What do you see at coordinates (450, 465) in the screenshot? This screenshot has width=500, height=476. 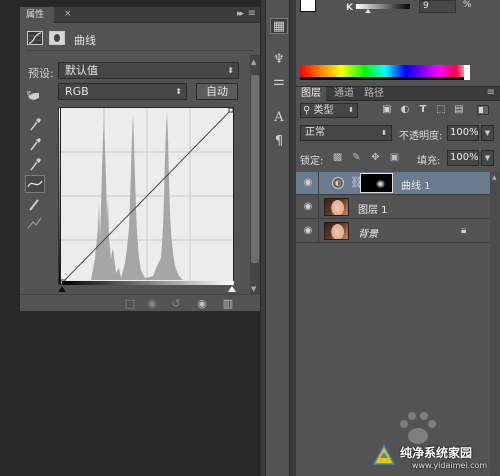 I see `watermark-url: www.yidaimei.com` at bounding box center [450, 465].